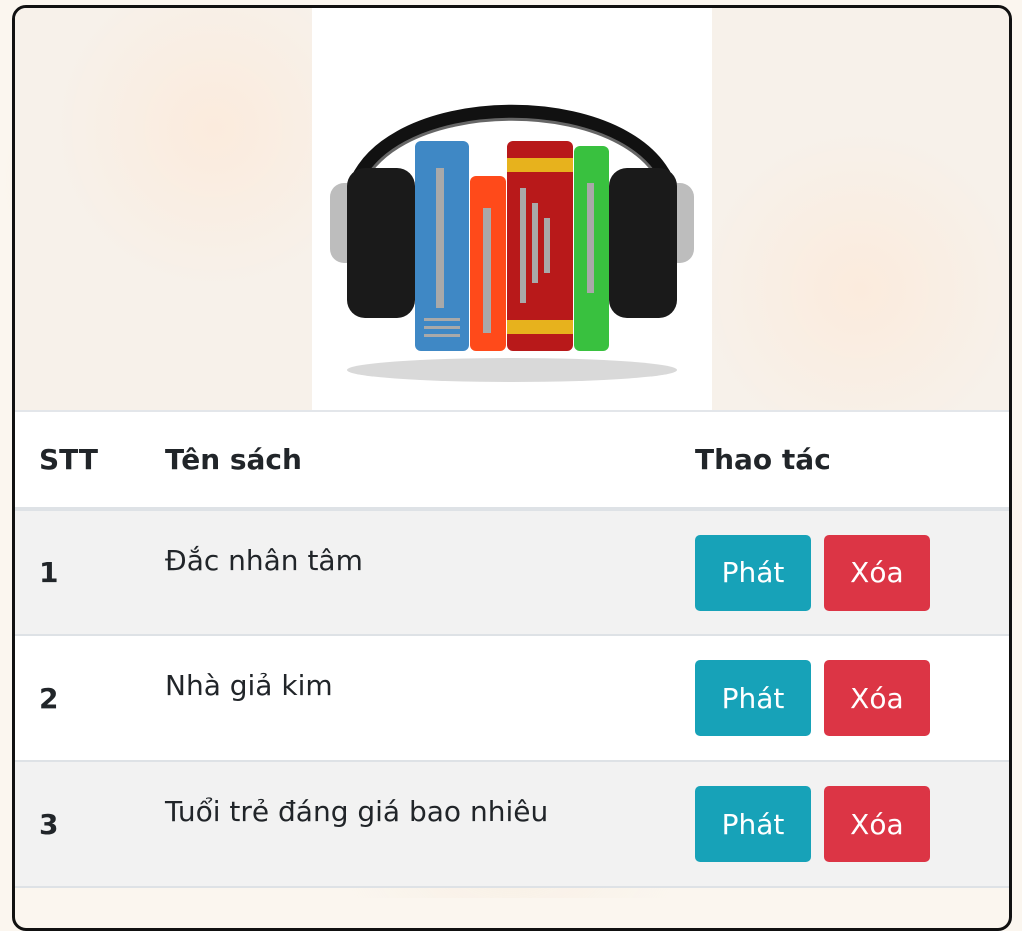  Describe the element at coordinates (264, 560) in the screenshot. I see `row-book-name: Đắc nhân tâm` at that location.